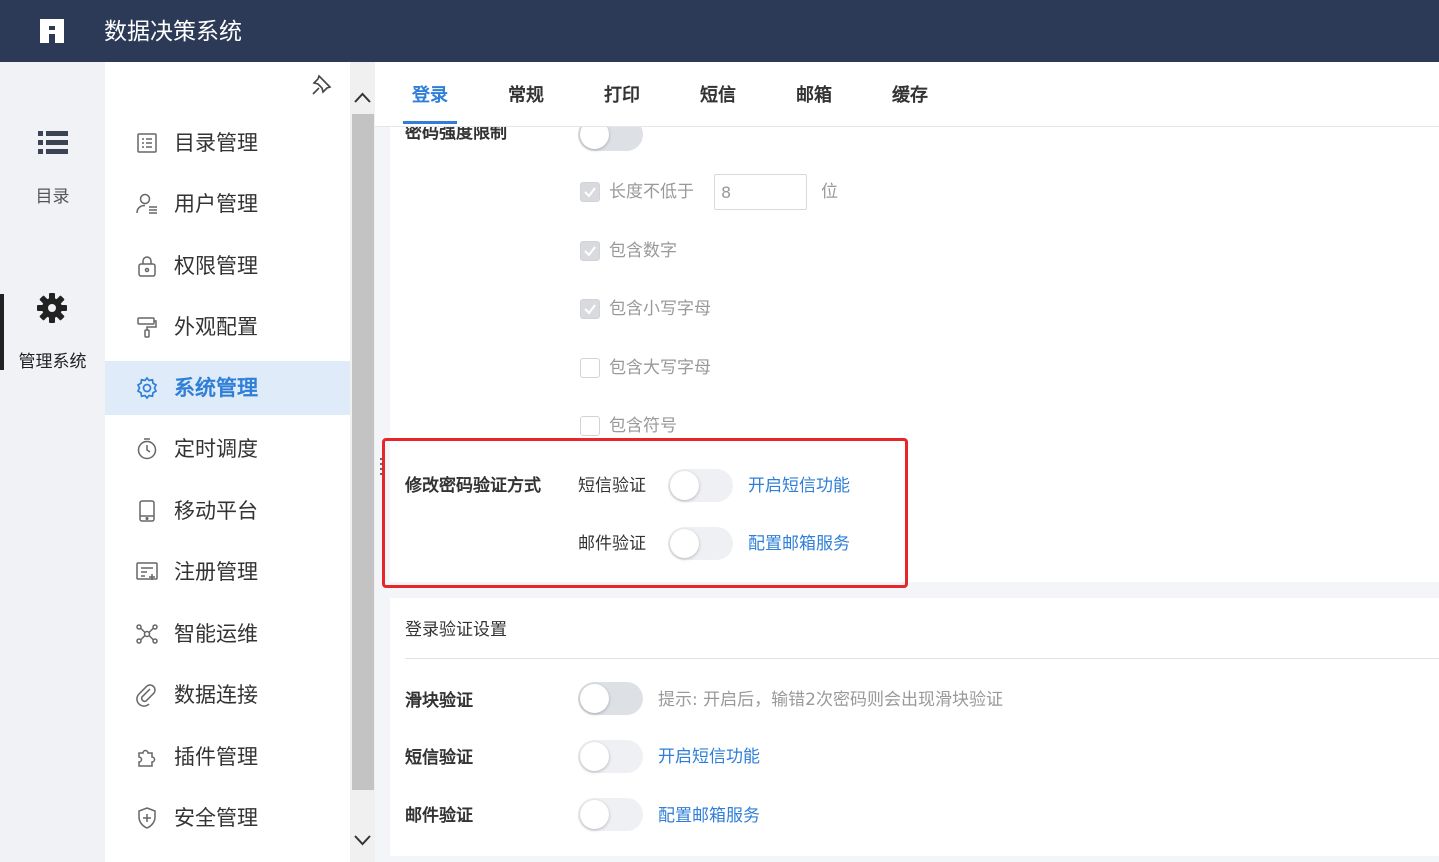  I want to click on rule-checkbox-digits, so click(590, 251).